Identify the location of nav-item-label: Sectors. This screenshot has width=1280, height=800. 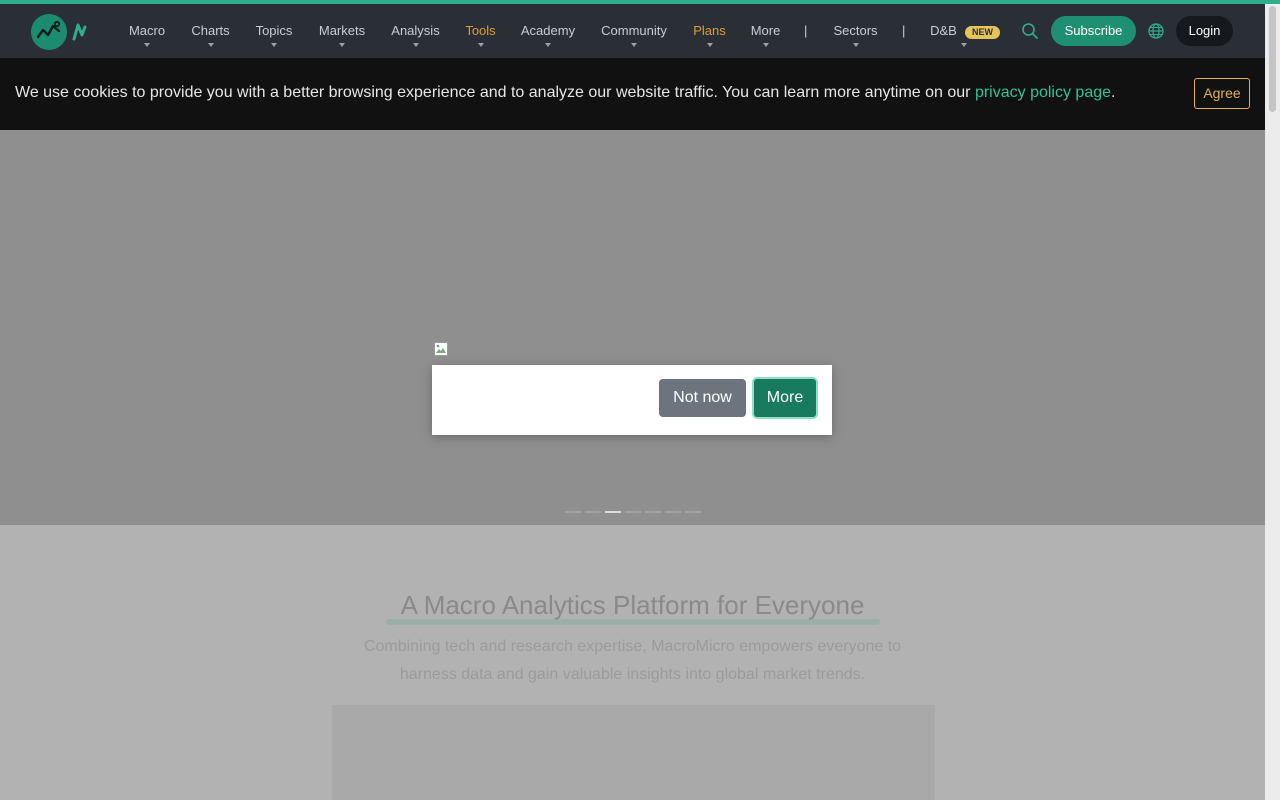
(855, 30).